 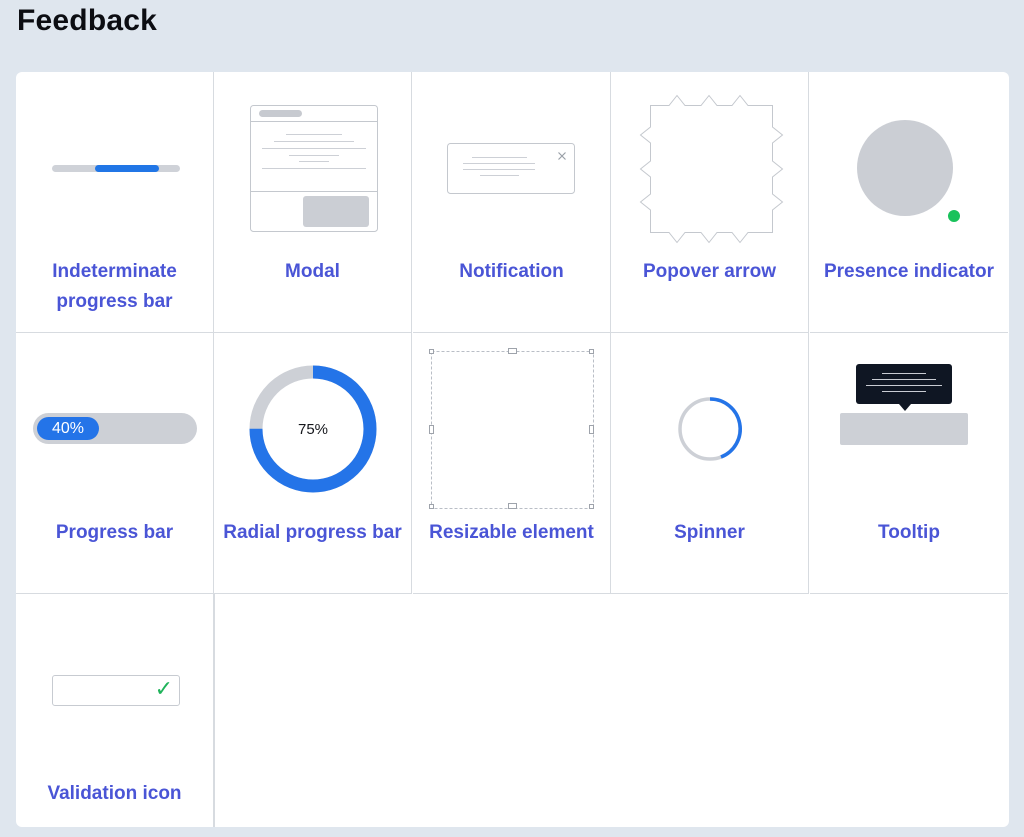 What do you see at coordinates (87, 20) in the screenshot?
I see `page-title: Feedback` at bounding box center [87, 20].